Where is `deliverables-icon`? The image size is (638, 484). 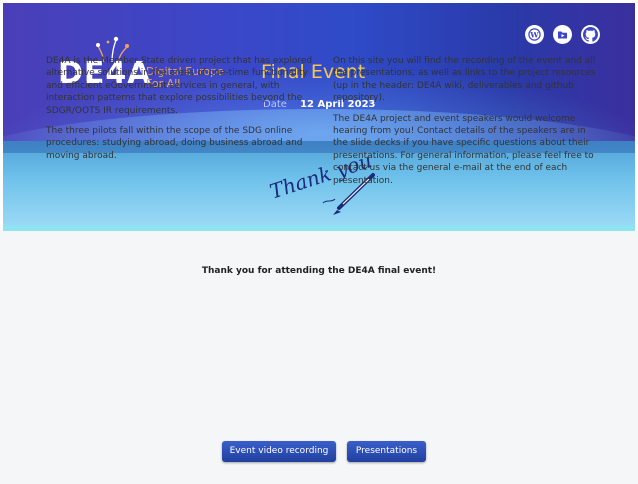
deliverables-icon is located at coordinates (562, 34).